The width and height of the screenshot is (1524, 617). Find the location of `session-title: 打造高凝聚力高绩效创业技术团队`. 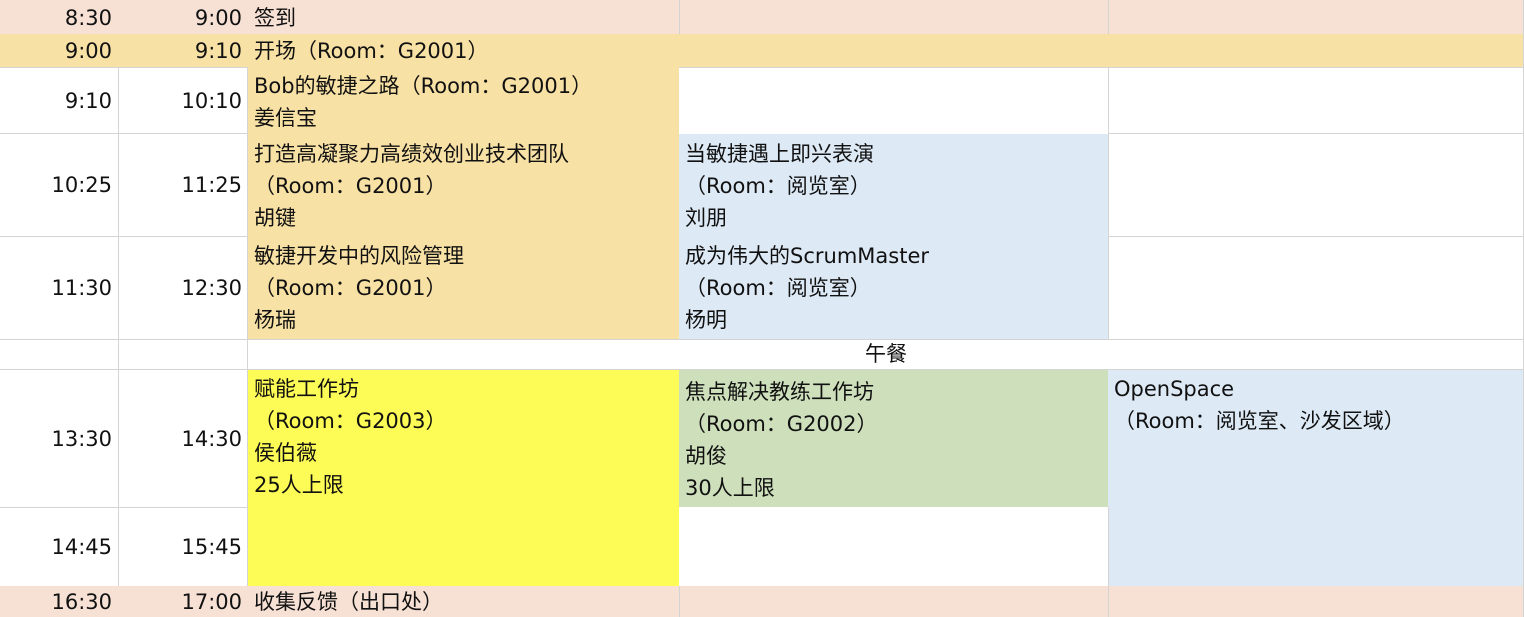

session-title: 打造高凝聚力高绩效创业技术团队 is located at coordinates (411, 154).